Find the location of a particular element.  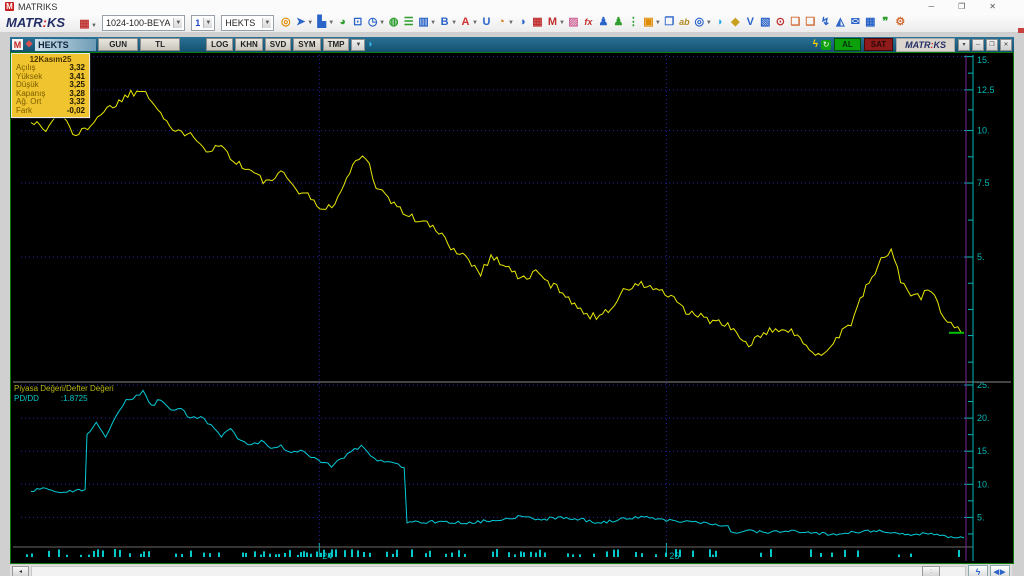

window-small-icon: ❑ is located at coordinates (795, 22).